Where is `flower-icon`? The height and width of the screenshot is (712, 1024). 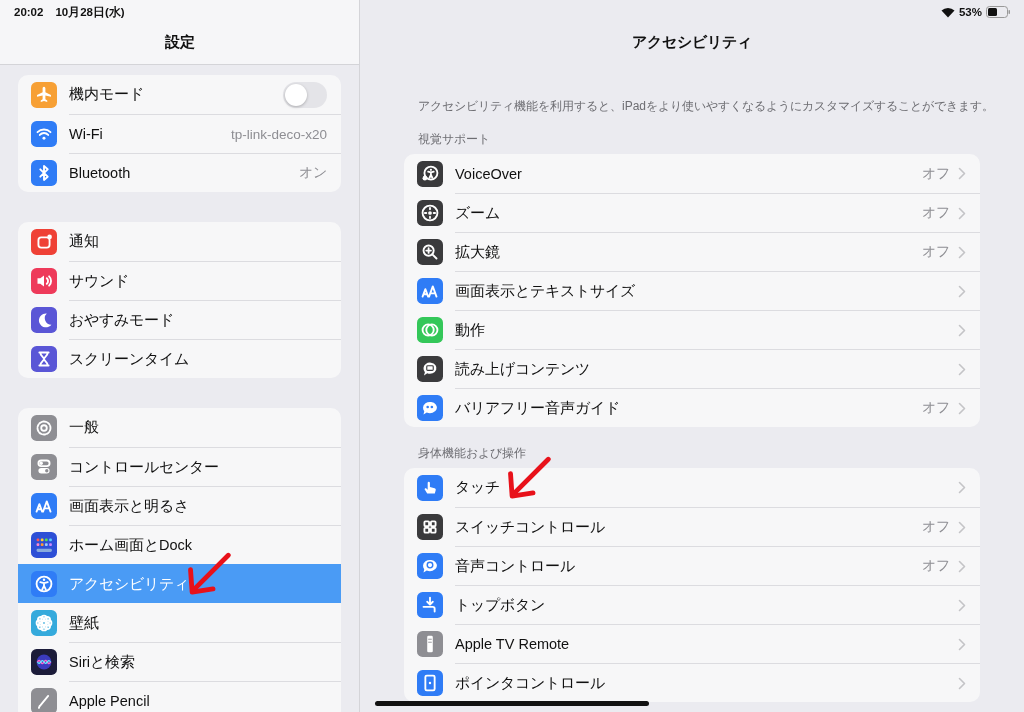 flower-icon is located at coordinates (44, 622).